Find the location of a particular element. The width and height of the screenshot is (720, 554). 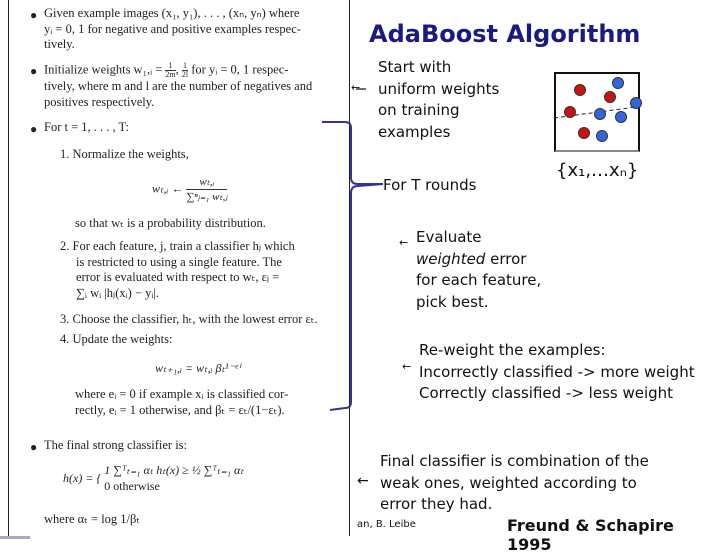

text-fragment: error is located at coordinates (506, 258).